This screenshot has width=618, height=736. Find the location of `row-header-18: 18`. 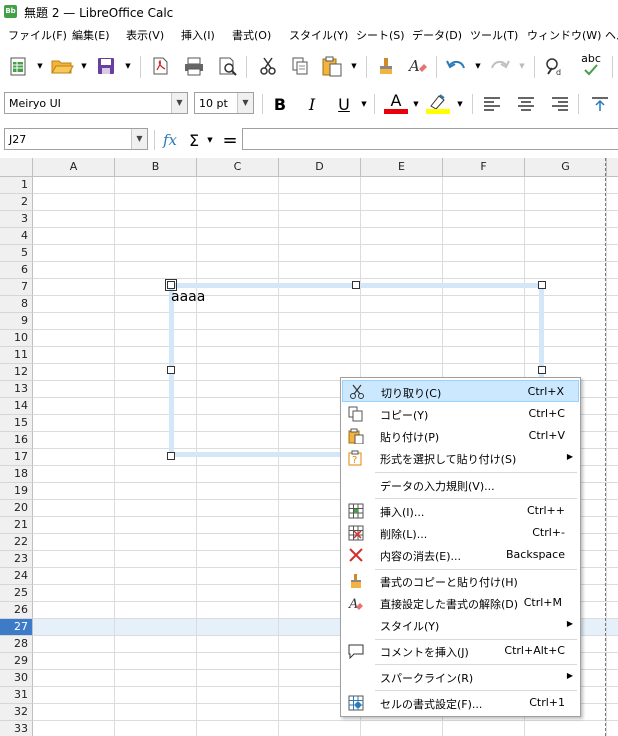

row-header-18: 18 is located at coordinates (16, 474).